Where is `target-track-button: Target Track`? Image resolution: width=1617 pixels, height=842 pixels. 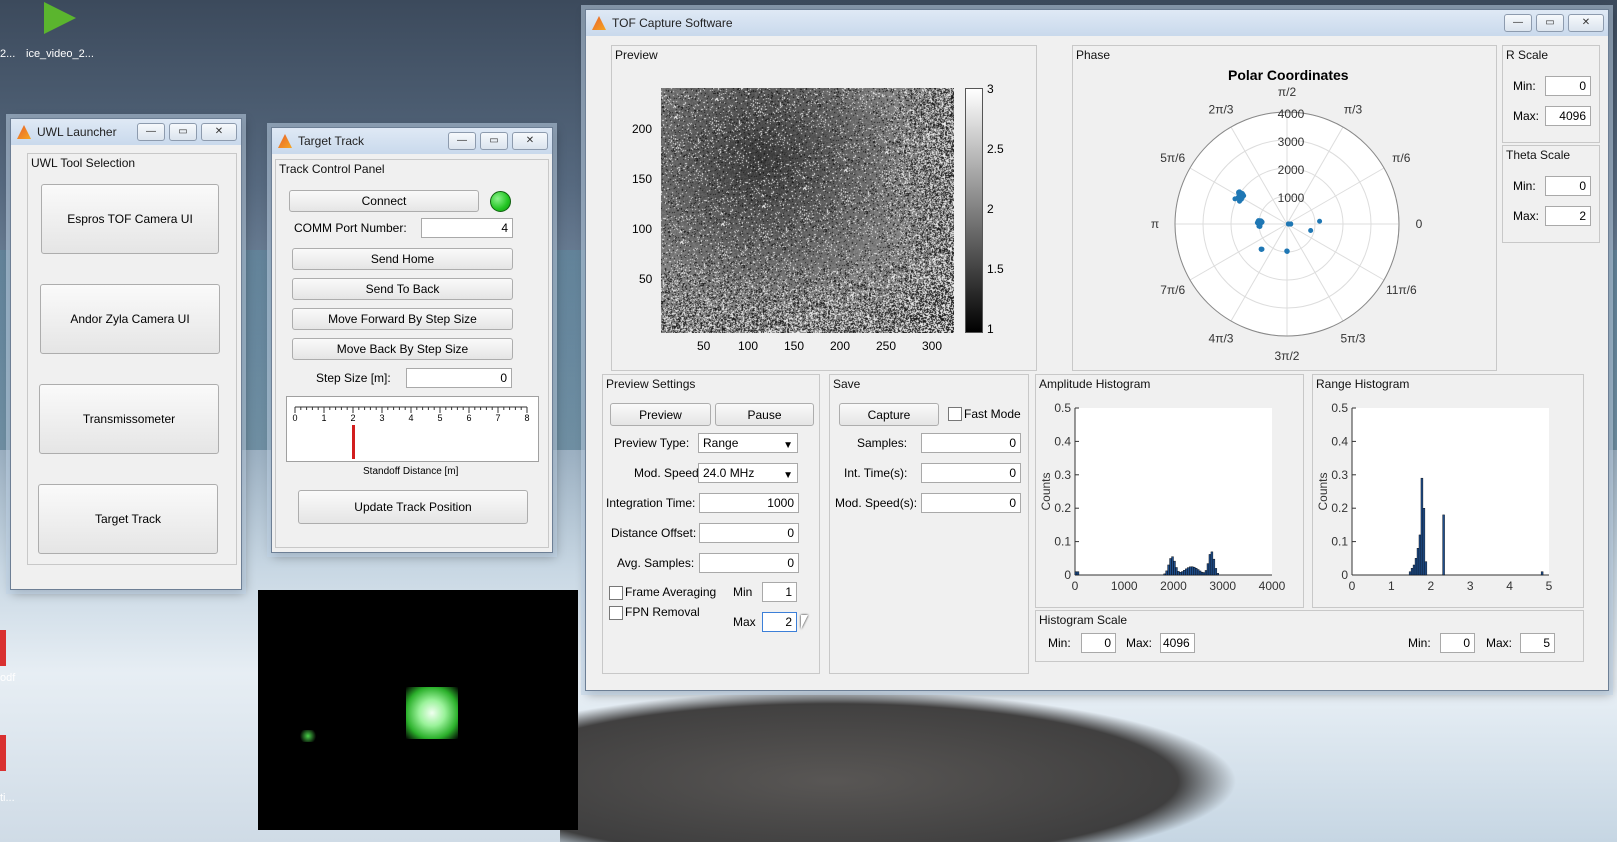
target-track-button: Target Track is located at coordinates (128, 519).